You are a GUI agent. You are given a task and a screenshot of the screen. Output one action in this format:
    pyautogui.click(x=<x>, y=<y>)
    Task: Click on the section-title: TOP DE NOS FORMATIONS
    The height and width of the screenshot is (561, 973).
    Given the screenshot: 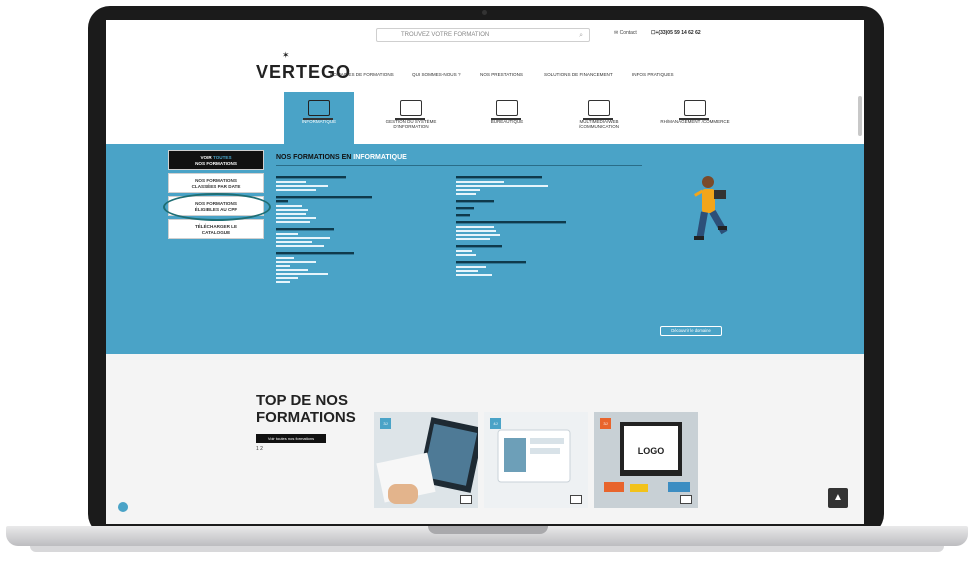 What is the action you would take?
    pyautogui.click(x=306, y=409)
    